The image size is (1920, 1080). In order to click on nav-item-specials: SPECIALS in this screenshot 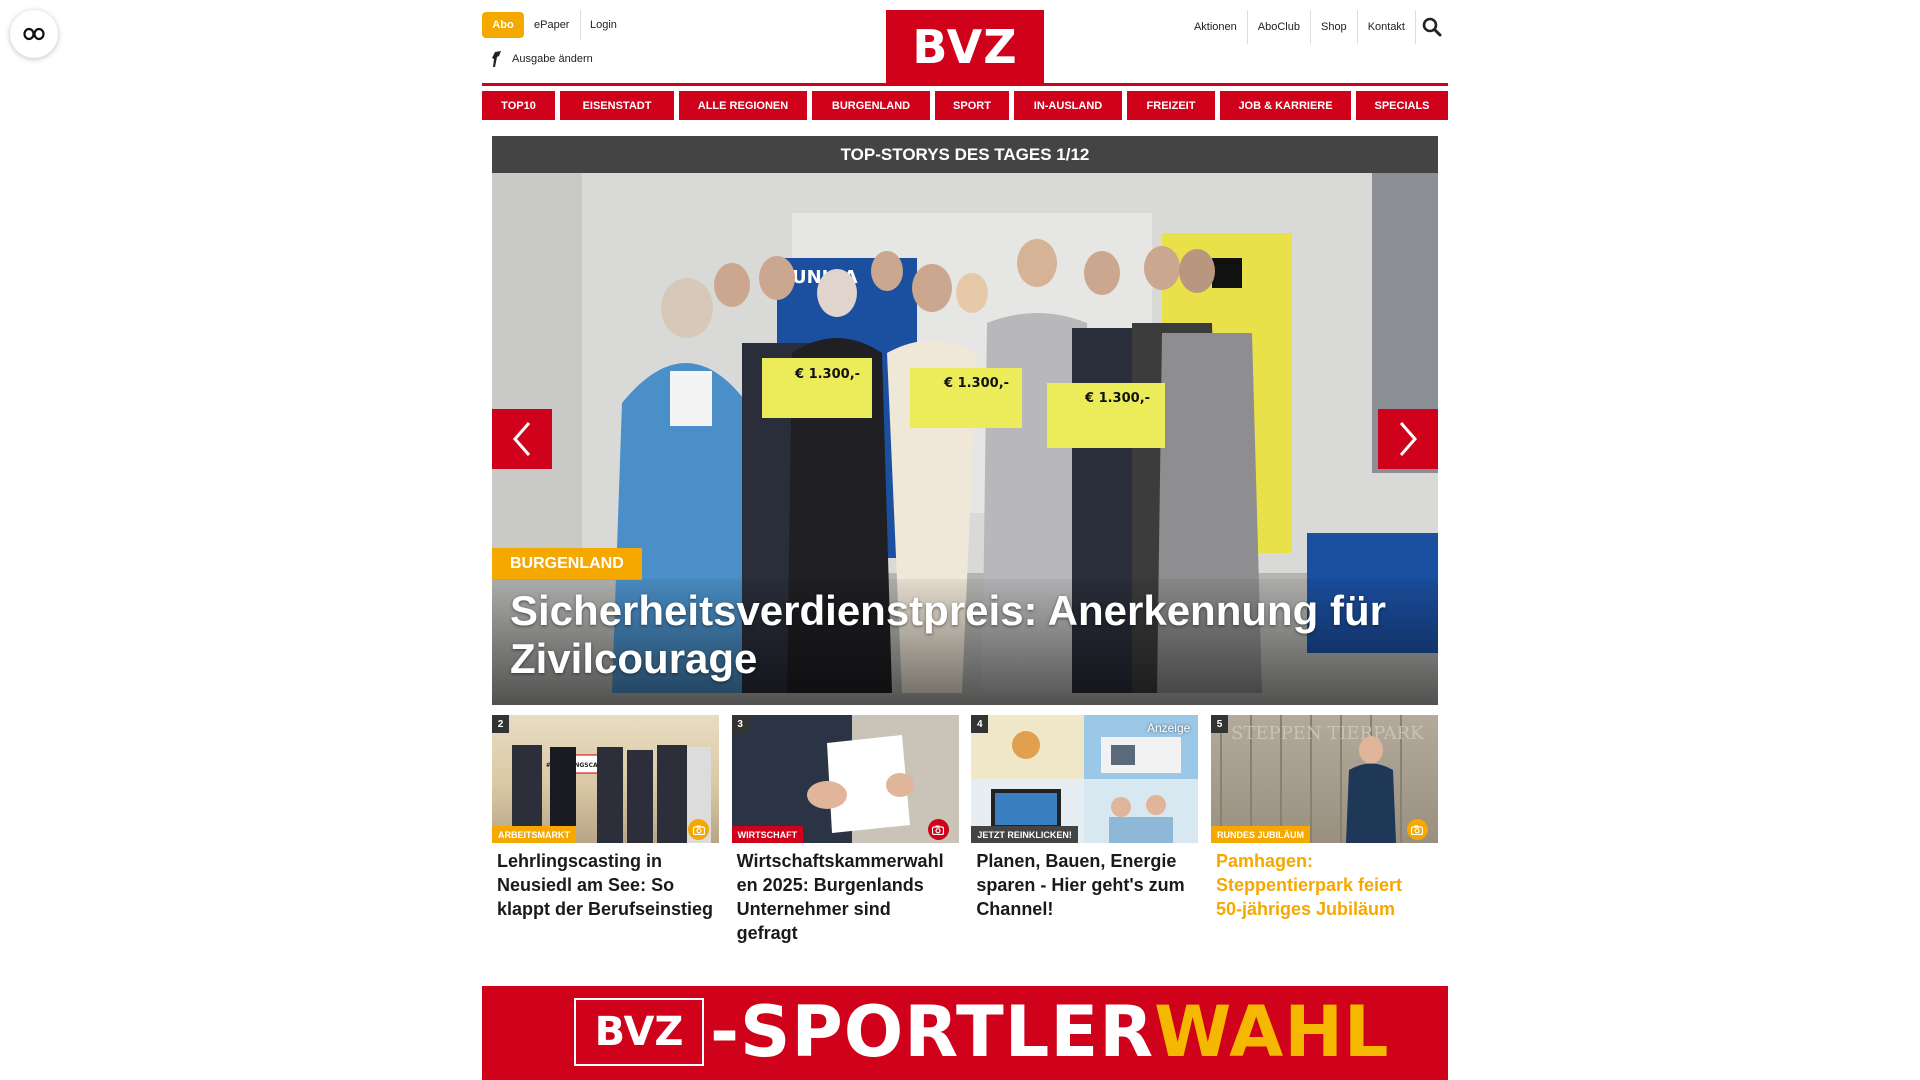, I will do `click(1402, 105)`.